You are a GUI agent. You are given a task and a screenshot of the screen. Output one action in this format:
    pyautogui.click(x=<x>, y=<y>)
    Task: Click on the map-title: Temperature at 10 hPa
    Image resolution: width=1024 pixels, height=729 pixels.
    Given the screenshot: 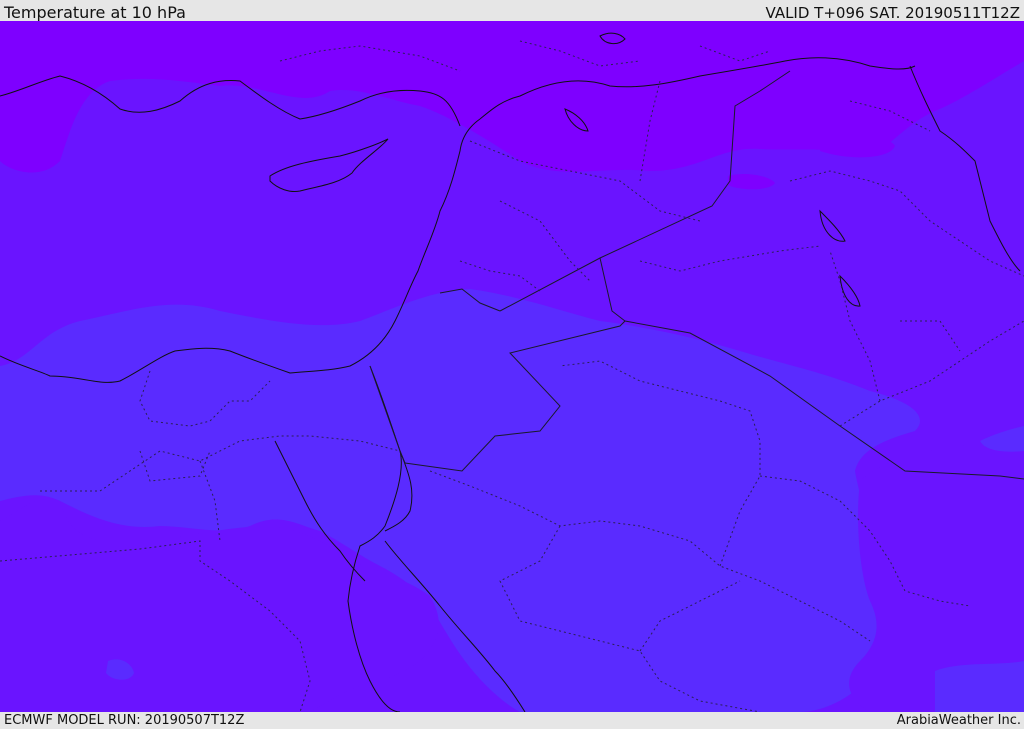 What is the action you would take?
    pyautogui.click(x=95, y=12)
    